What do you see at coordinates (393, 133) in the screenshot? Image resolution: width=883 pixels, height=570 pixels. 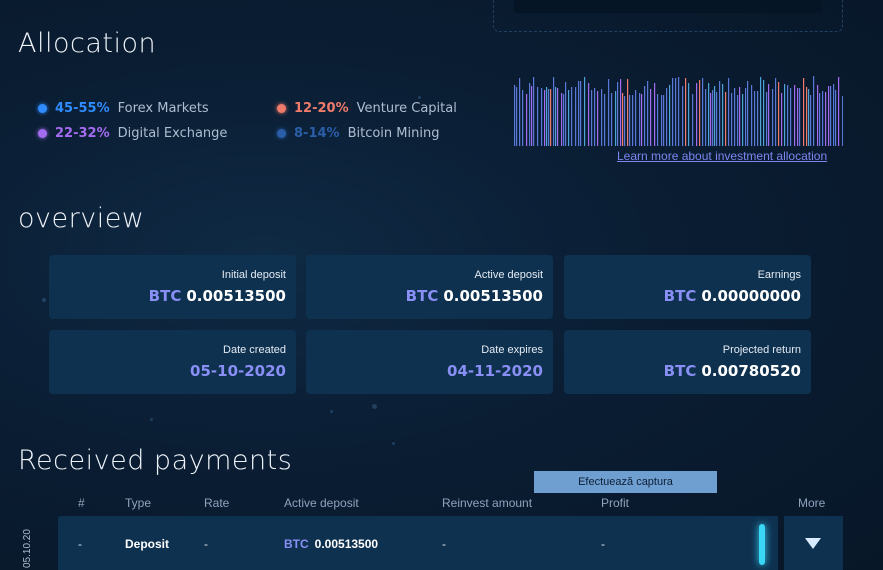 I see `legend-label: Bitcoin Mining` at bounding box center [393, 133].